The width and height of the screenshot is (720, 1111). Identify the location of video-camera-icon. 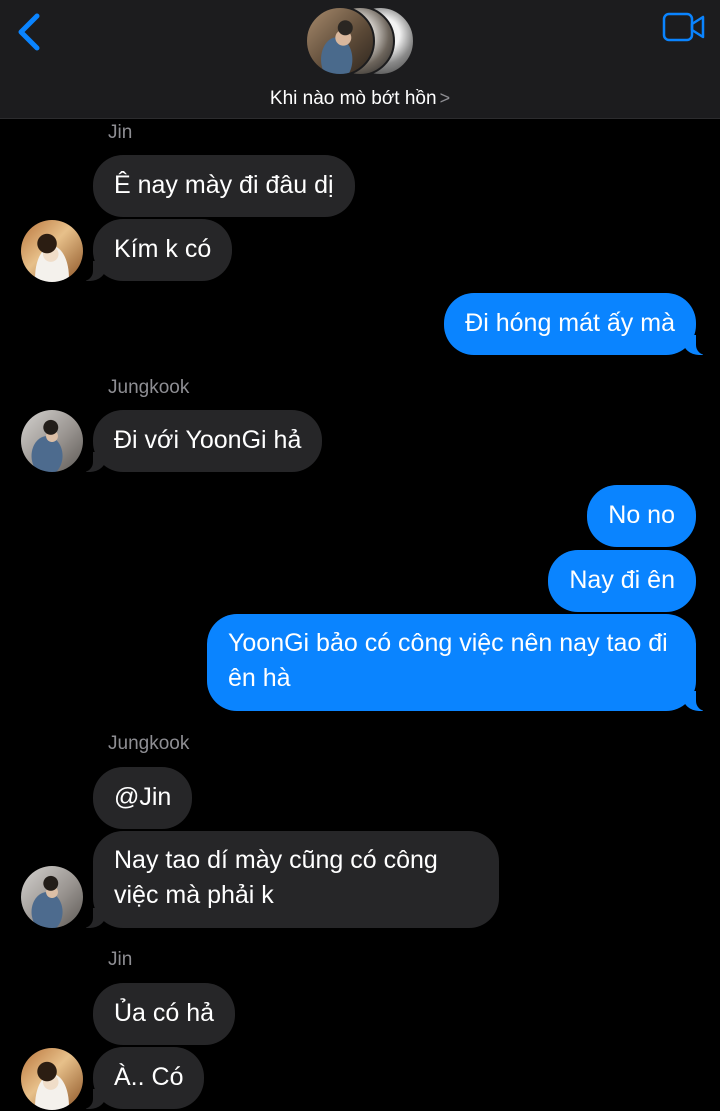
(683, 27).